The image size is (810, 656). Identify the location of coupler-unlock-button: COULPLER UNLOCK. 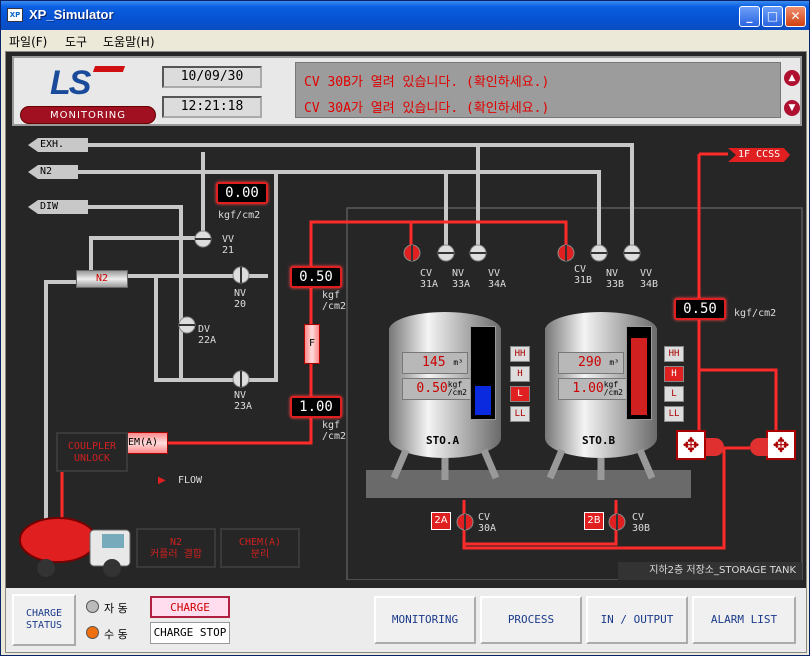
(92, 452).